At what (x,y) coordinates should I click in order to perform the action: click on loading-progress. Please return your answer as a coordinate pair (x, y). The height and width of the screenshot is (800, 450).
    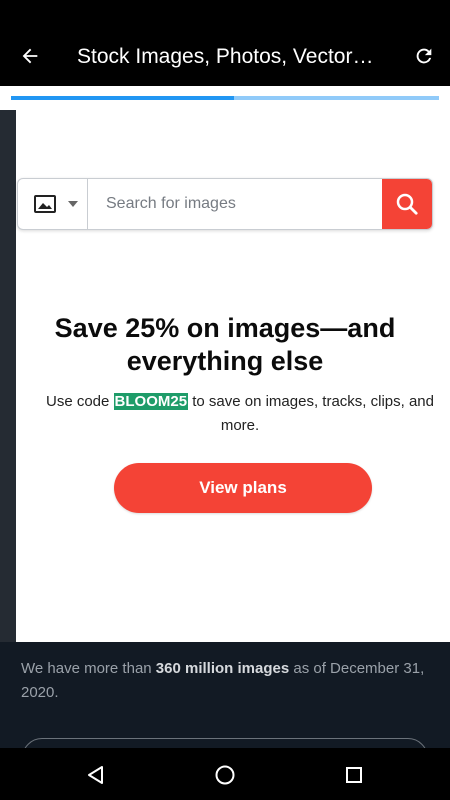
    Looking at the image, I should click on (225, 98).